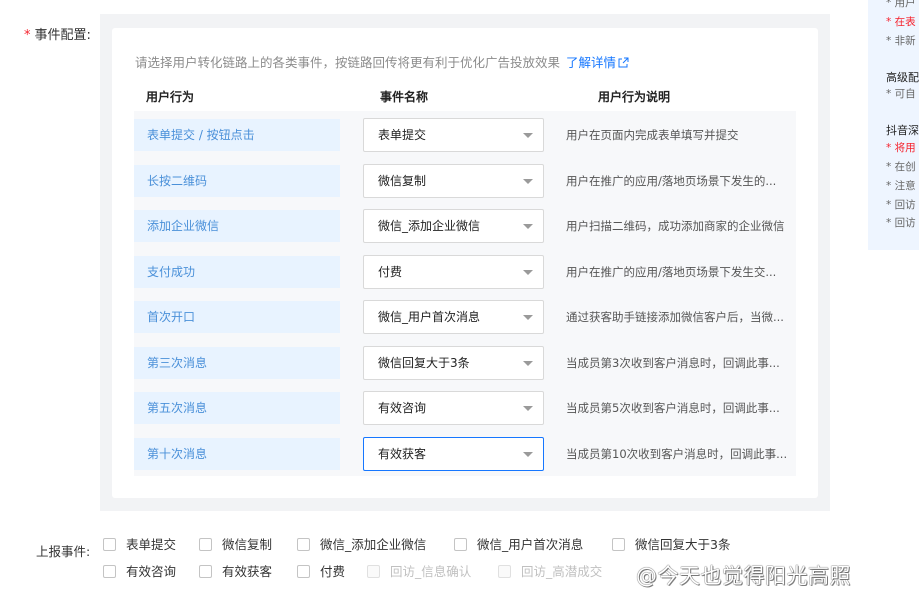  Describe the element at coordinates (237, 181) in the screenshot. I see `behavior-cell: 长按二维码` at that location.